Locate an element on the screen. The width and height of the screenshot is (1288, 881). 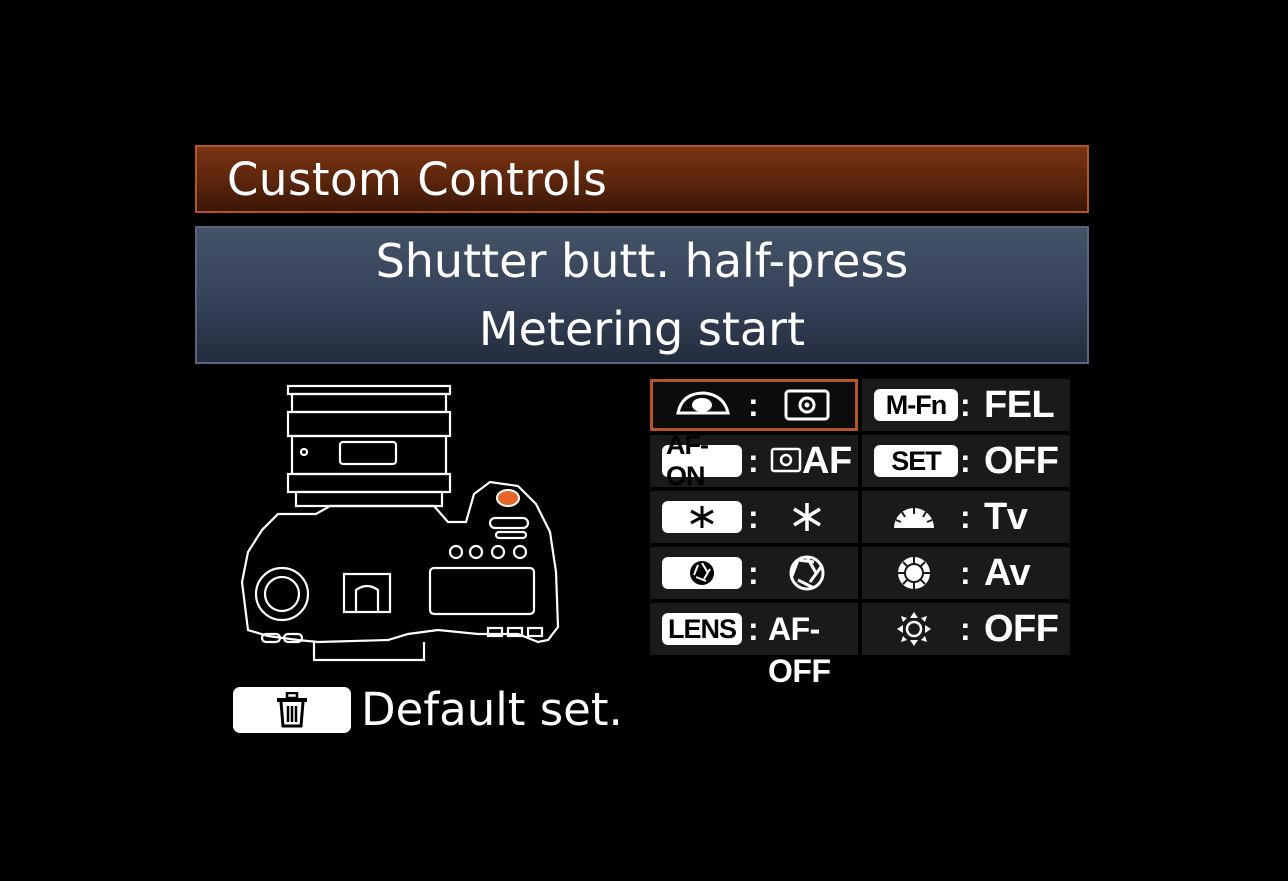
aperture-icon is located at coordinates (807, 573).